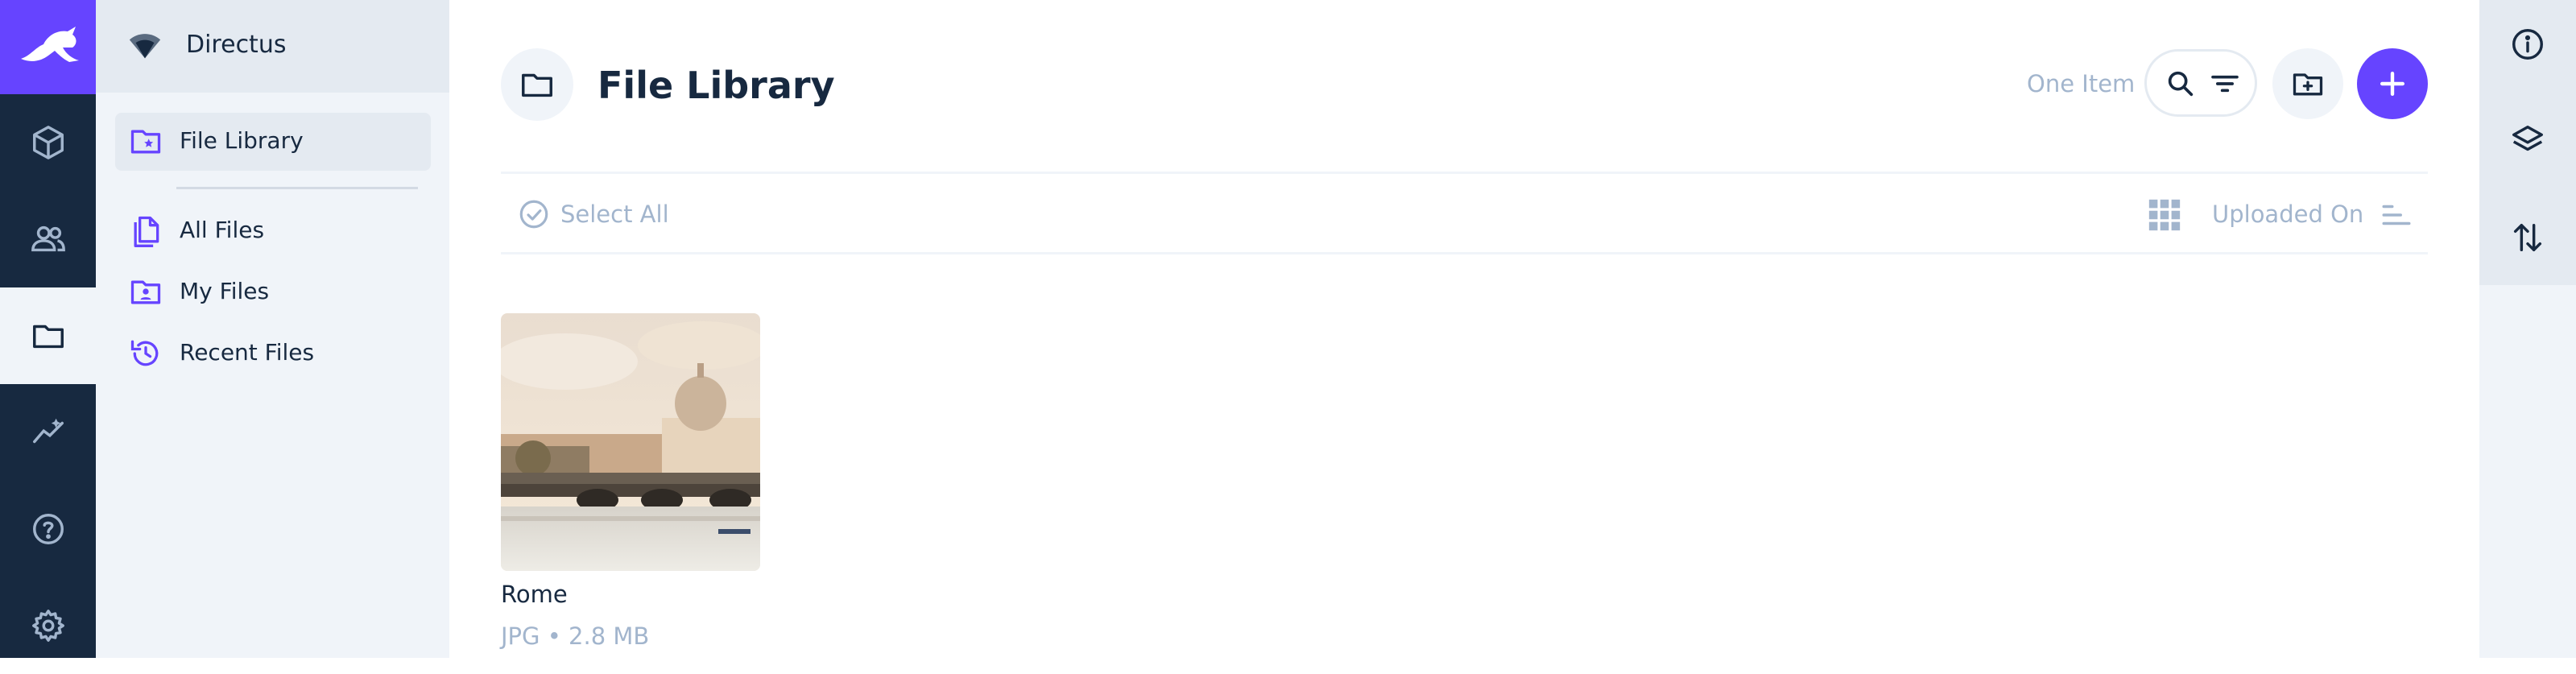 Image resolution: width=2576 pixels, height=674 pixels. Describe the element at coordinates (614, 215) in the screenshot. I see `select-all-label: Select All` at that location.